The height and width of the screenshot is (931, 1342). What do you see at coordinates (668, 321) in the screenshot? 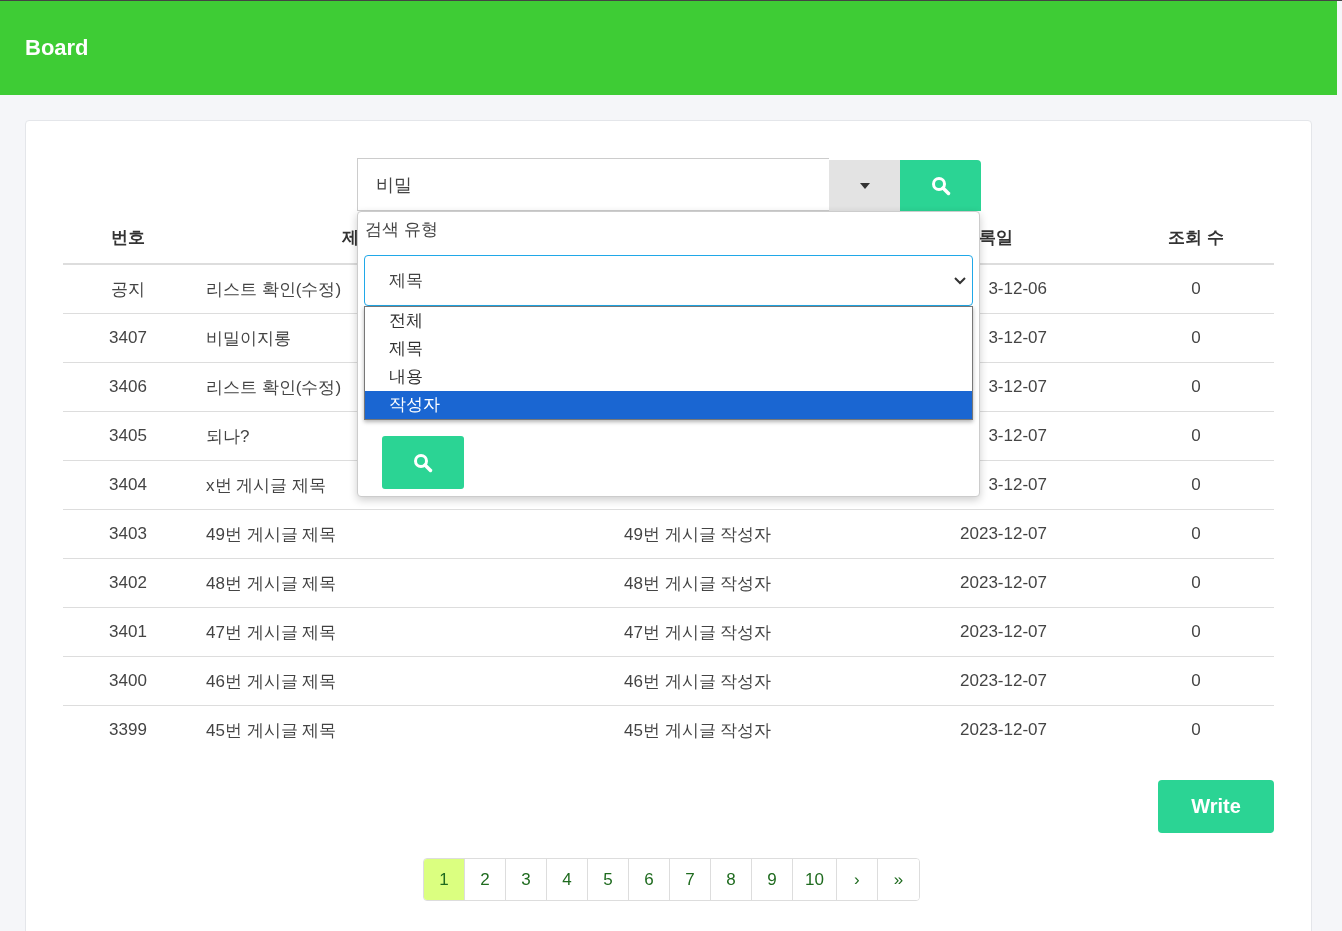
I see `option-item: 전체` at bounding box center [668, 321].